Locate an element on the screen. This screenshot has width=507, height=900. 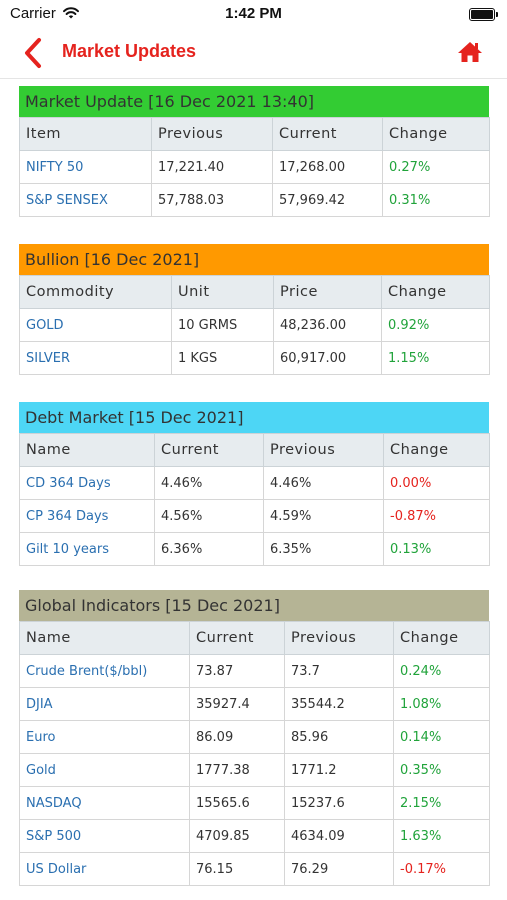
table-row: CD 364 Days 4.46% 4.46% 0.00% is located at coordinates (254, 483).